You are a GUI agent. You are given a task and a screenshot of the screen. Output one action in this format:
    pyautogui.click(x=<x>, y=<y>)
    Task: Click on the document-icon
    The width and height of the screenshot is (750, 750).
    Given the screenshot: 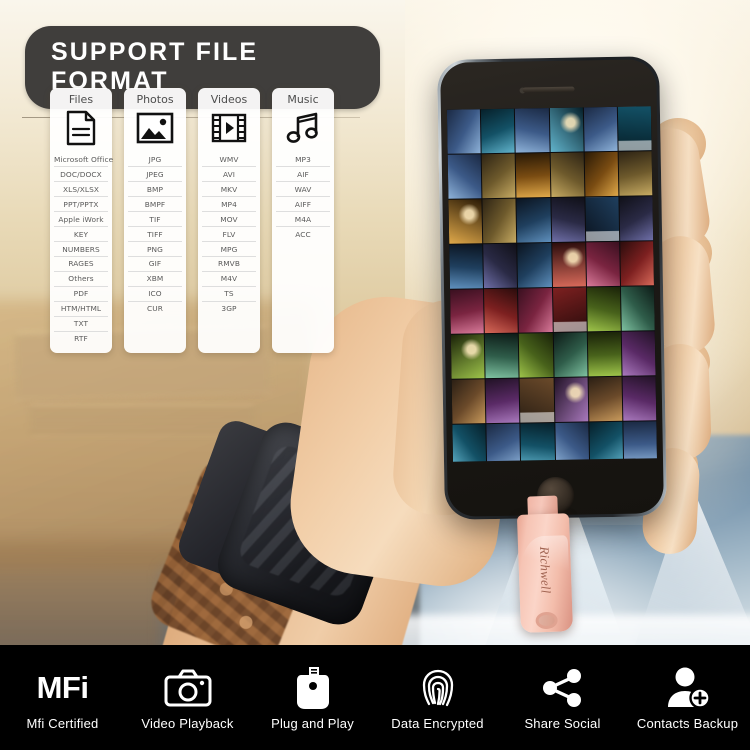 What is the action you would take?
    pyautogui.click(x=81, y=128)
    